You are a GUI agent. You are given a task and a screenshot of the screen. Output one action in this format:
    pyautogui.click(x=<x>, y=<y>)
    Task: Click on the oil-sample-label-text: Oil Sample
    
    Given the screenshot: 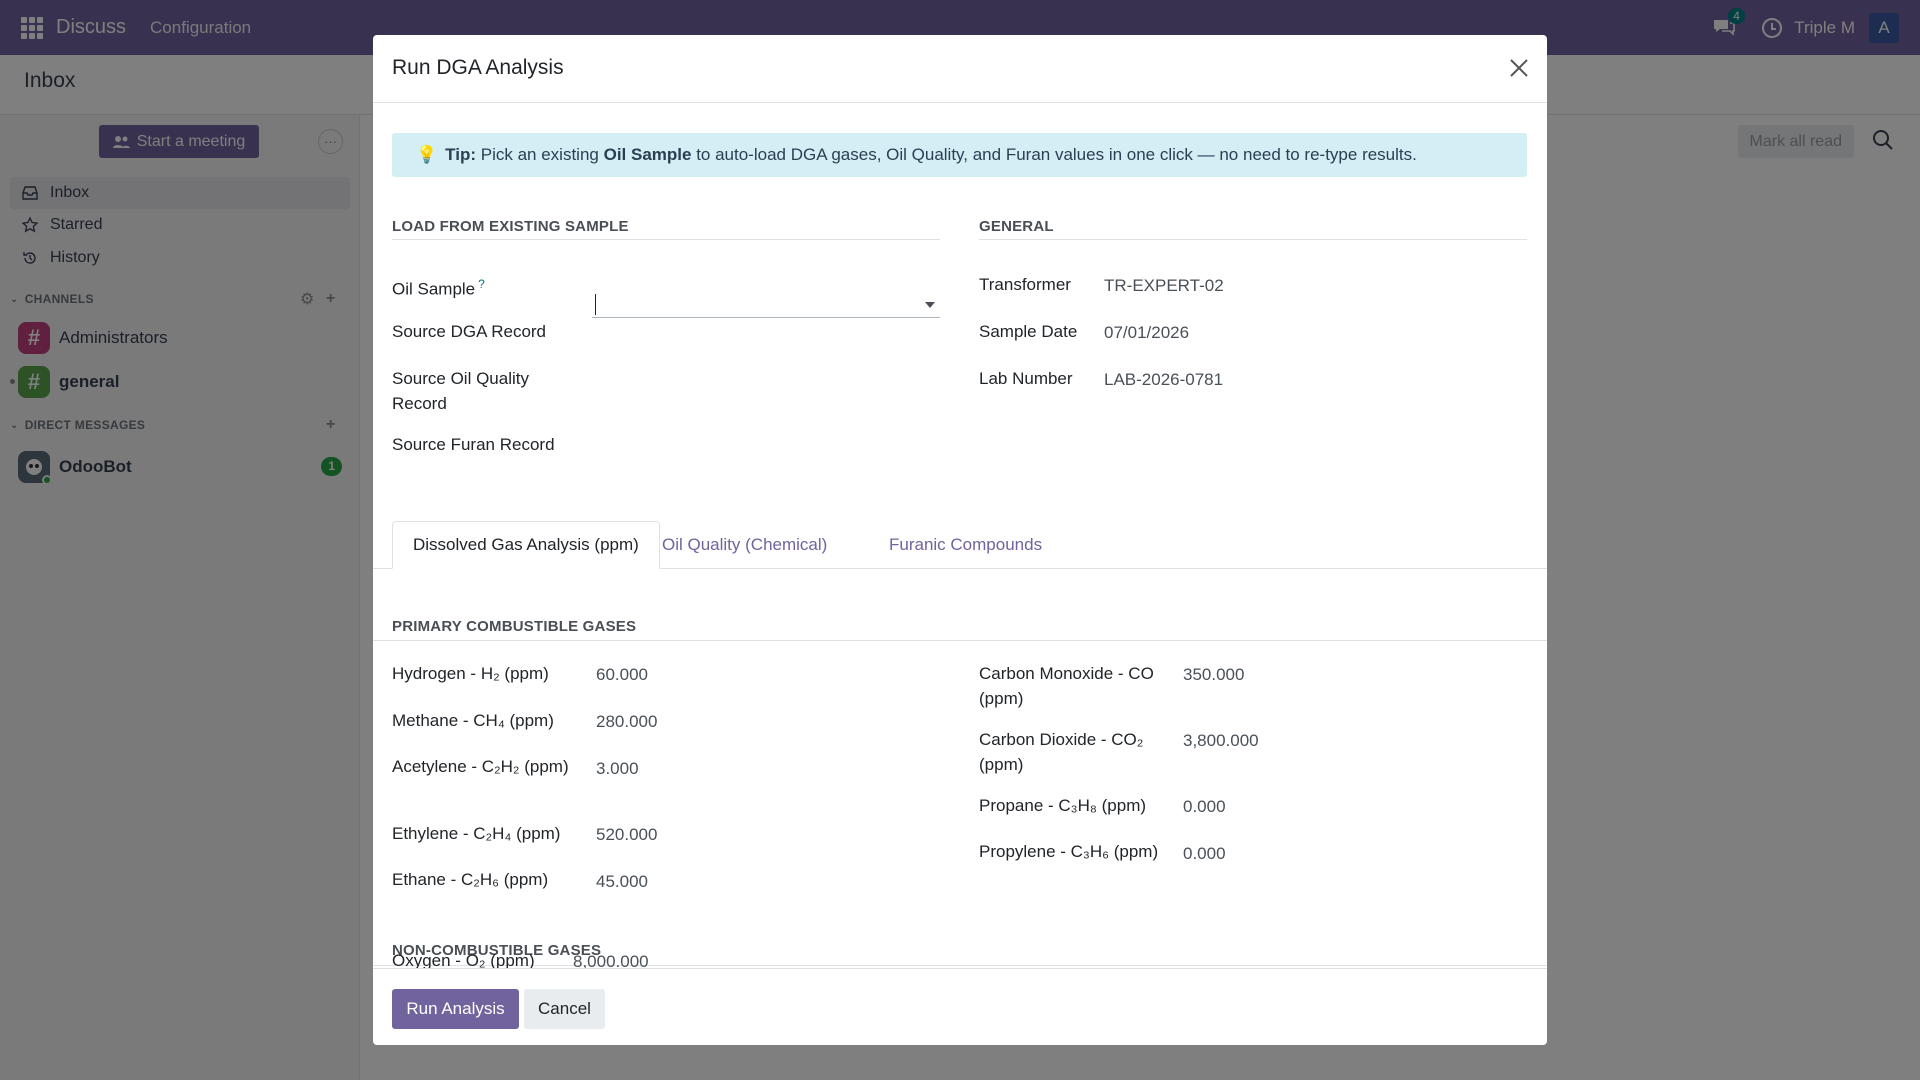 What is the action you would take?
    pyautogui.click(x=434, y=289)
    